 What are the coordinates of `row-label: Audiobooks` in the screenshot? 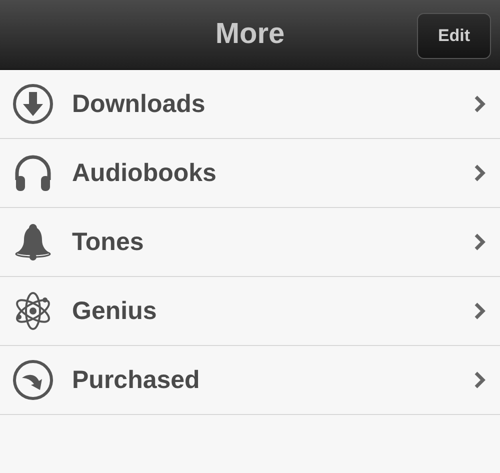 It's located at (145, 173).